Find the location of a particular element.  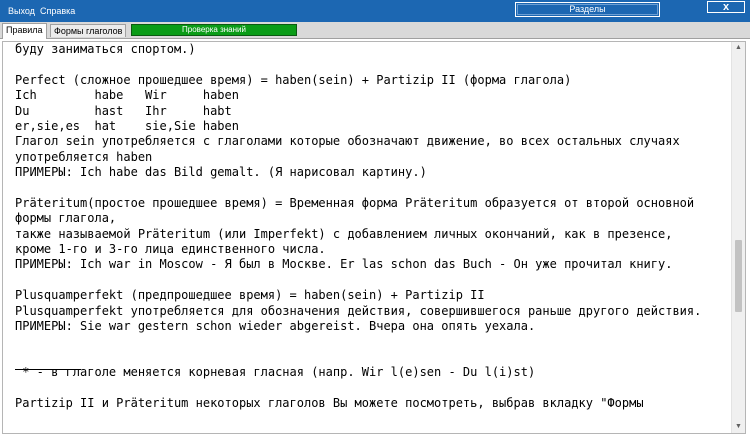

menu-help: Справка is located at coordinates (57, 11).